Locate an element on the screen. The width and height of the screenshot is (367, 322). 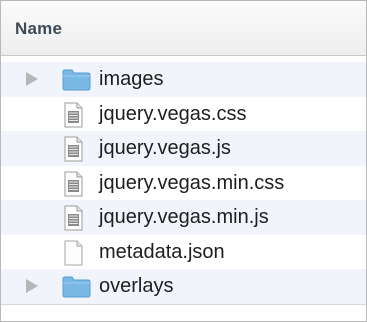
file-name: images is located at coordinates (131, 79).